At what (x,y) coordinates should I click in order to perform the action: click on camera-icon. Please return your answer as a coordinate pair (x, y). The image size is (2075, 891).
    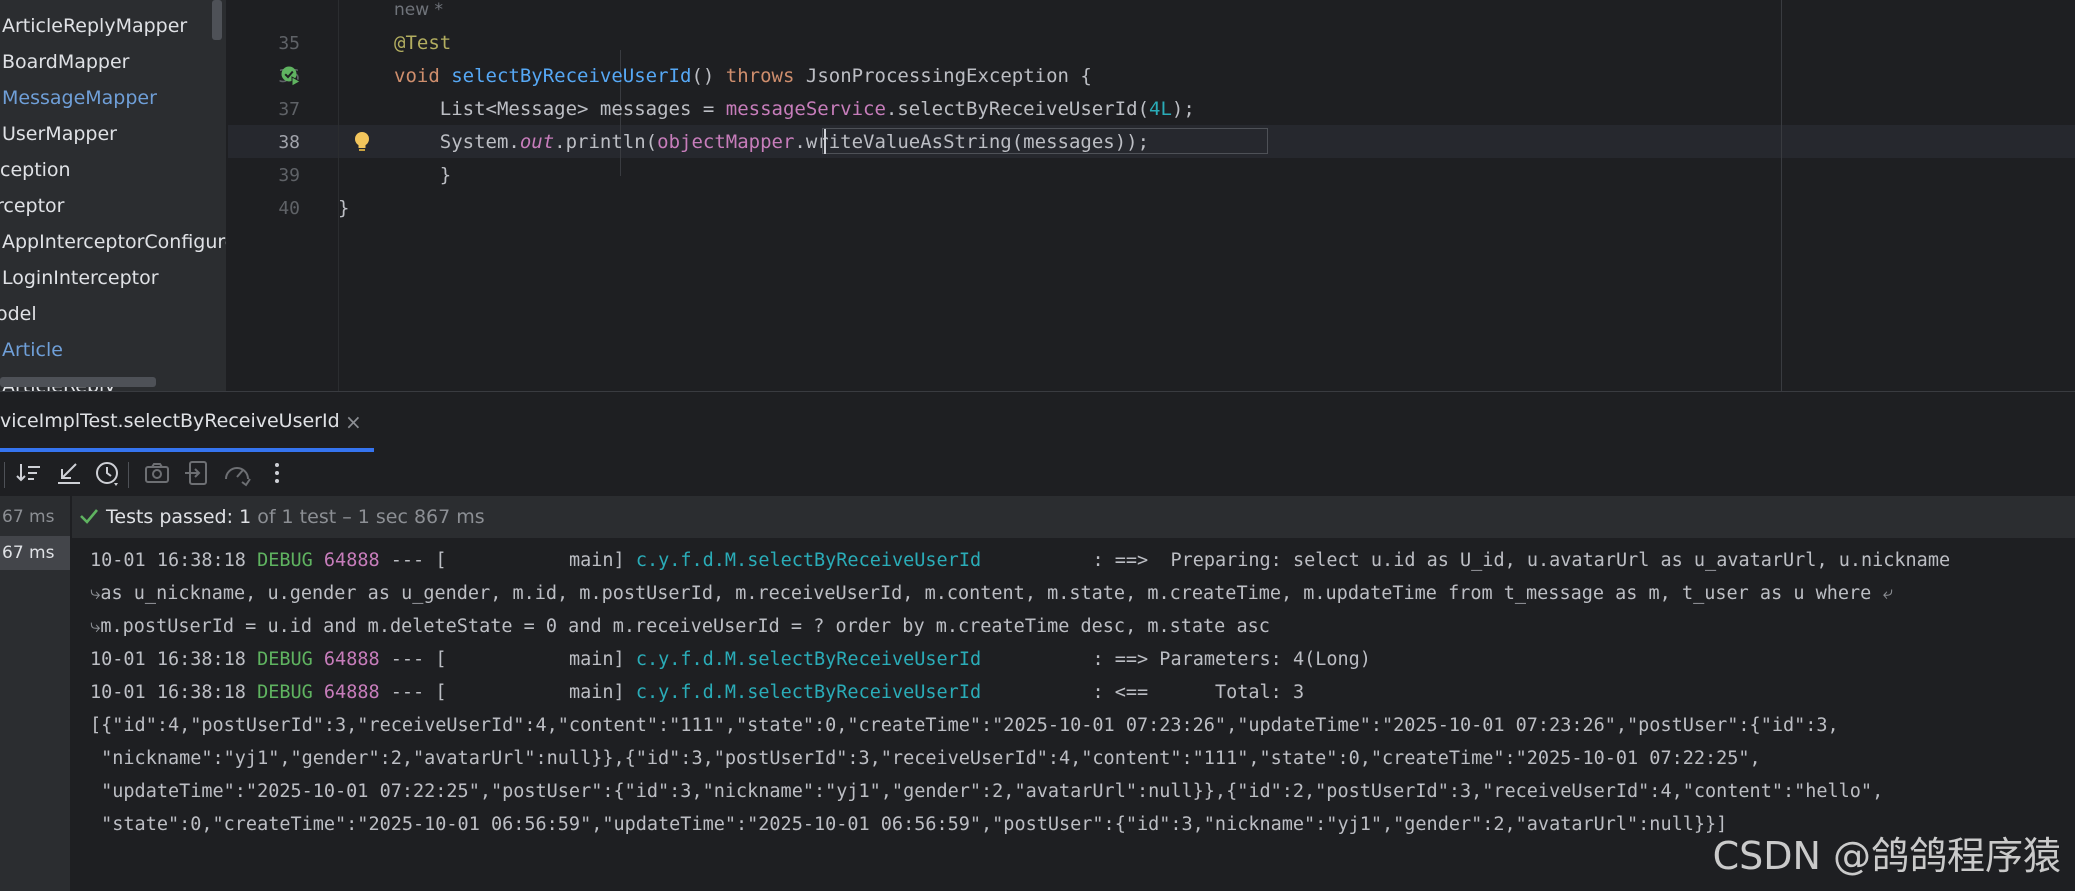
    Looking at the image, I should click on (157, 473).